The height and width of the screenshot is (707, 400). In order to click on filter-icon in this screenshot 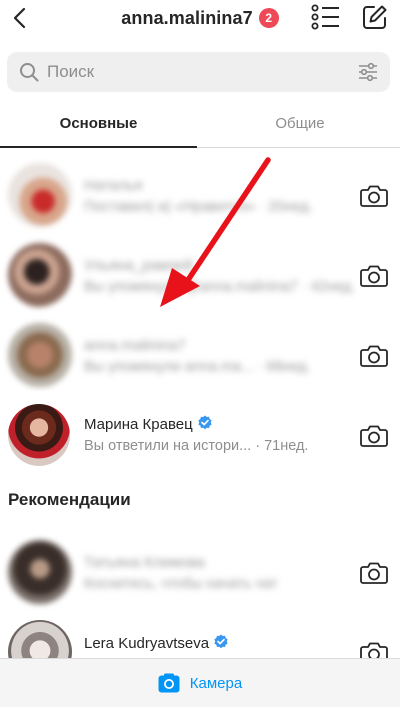, I will do `click(368, 72)`.